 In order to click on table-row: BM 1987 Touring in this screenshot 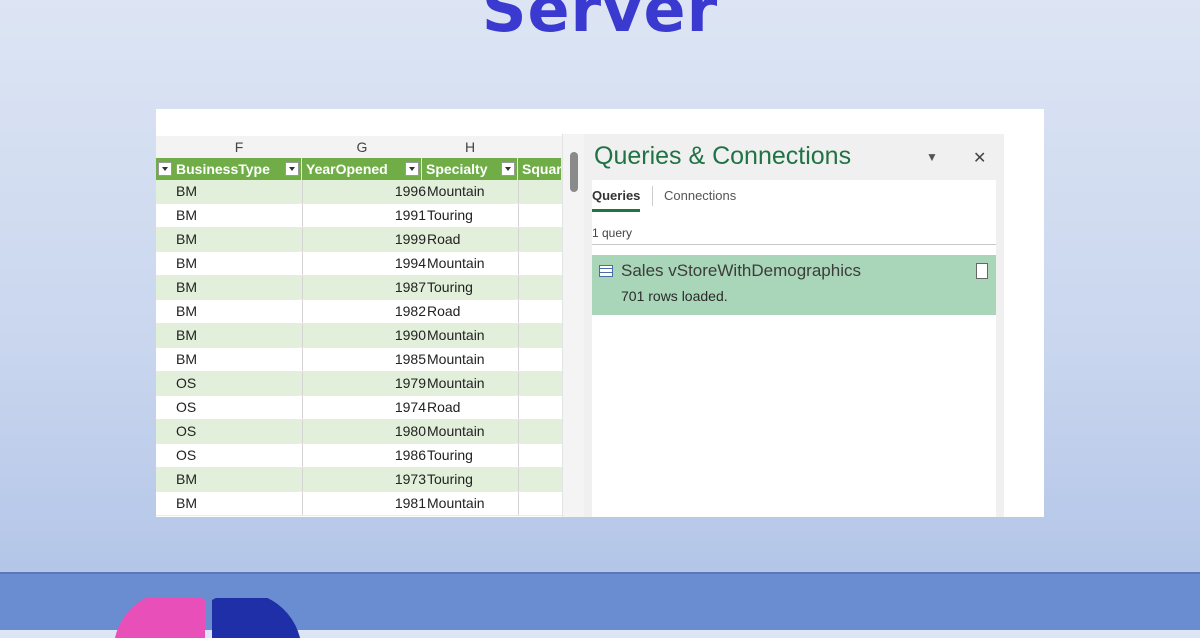, I will do `click(359, 288)`.